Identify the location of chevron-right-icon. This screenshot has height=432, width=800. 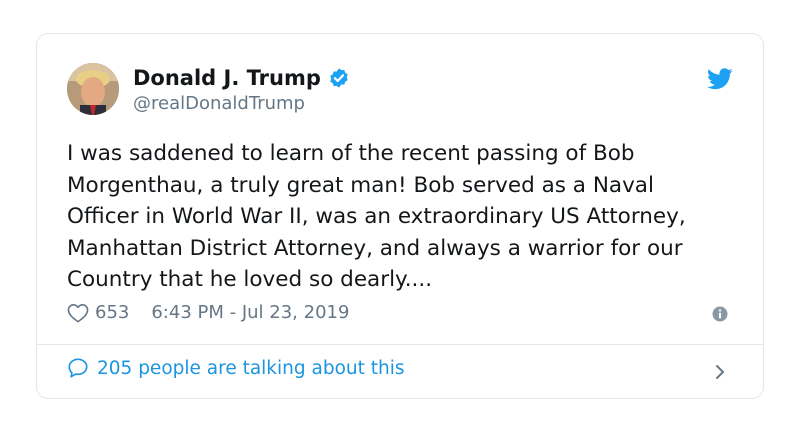
(720, 372).